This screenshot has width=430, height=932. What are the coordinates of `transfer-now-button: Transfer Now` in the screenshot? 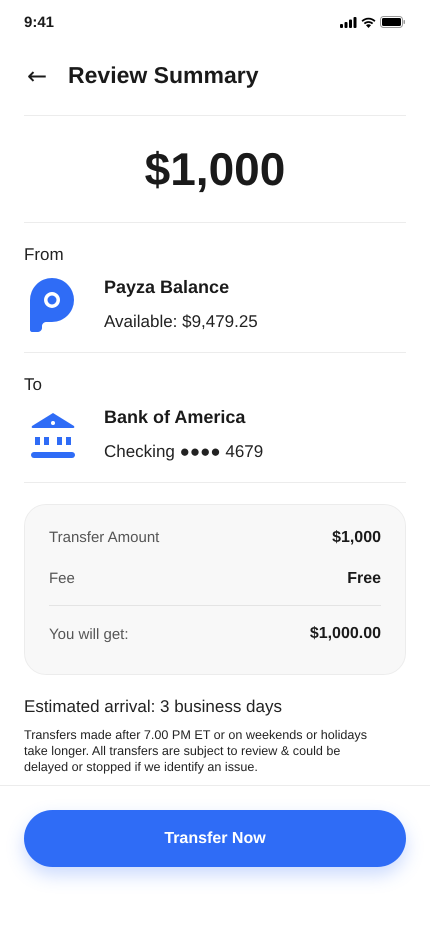 It's located at (215, 838).